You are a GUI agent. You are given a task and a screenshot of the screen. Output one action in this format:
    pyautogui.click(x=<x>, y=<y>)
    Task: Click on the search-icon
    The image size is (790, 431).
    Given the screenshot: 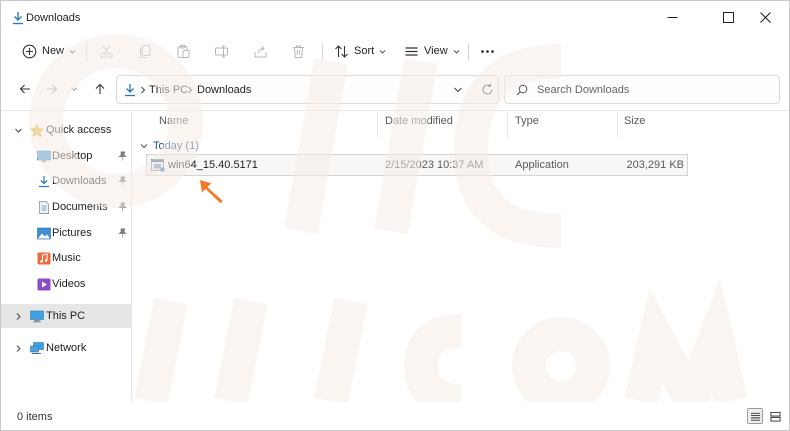 What is the action you would take?
    pyautogui.click(x=522, y=90)
    